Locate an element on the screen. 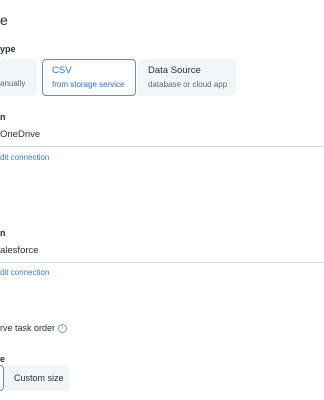  preserve-task-order-checkbox: rve task order i is located at coordinates (34, 328).